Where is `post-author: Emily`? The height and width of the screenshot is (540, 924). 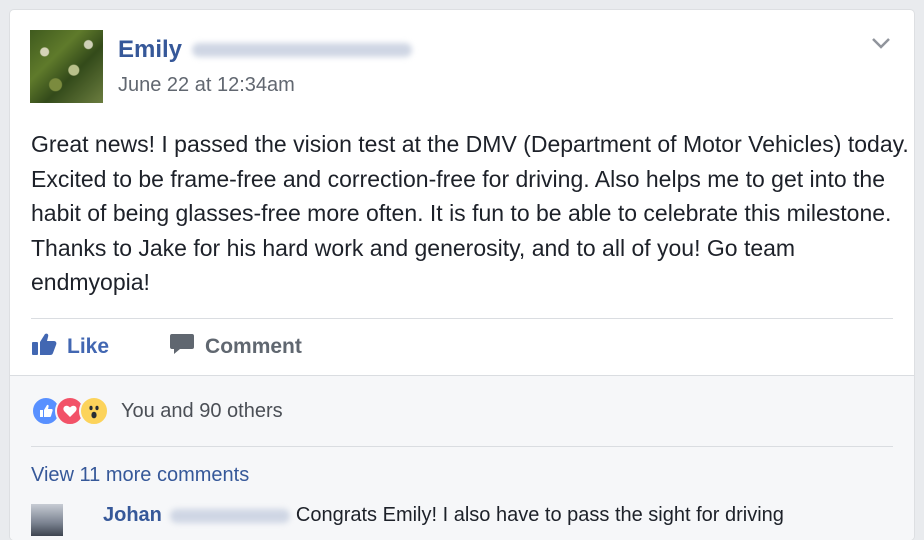 post-author: Emily is located at coordinates (265, 50).